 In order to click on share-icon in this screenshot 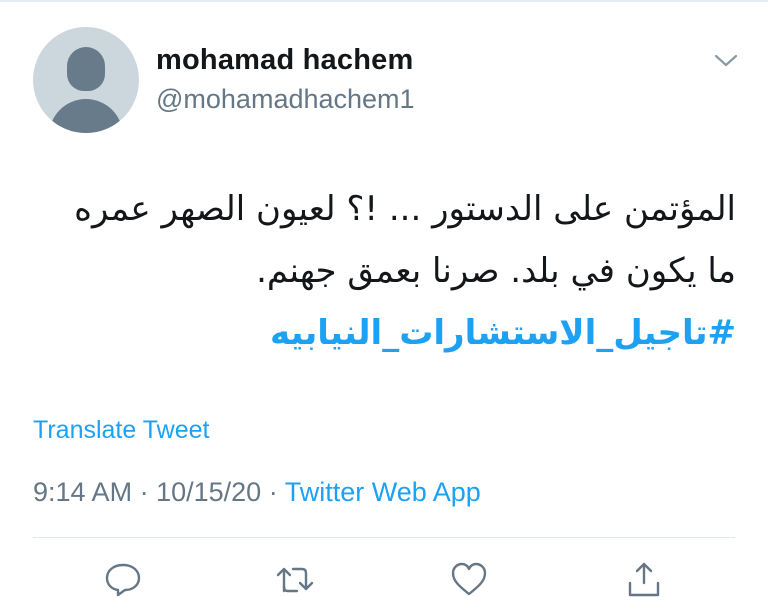, I will do `click(644, 579)`.